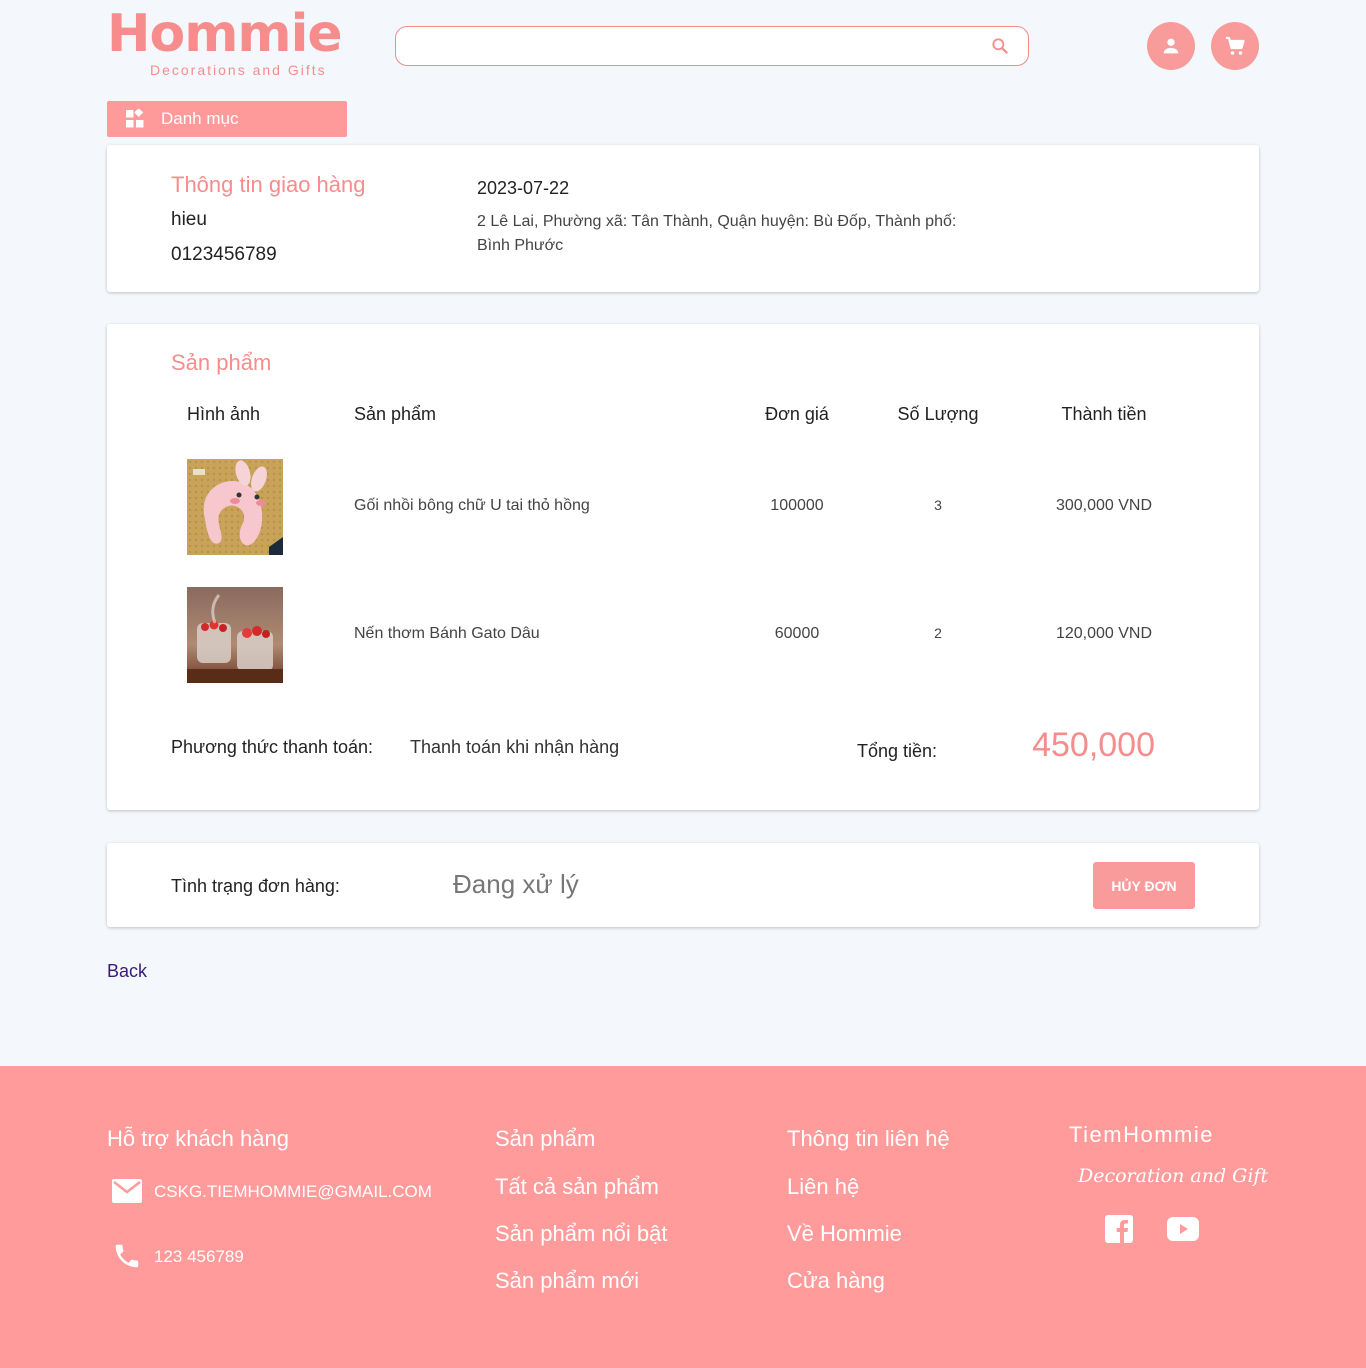 This screenshot has width=1366, height=1368. Describe the element at coordinates (938, 505) in the screenshot. I see `product-quantity: 3` at that location.